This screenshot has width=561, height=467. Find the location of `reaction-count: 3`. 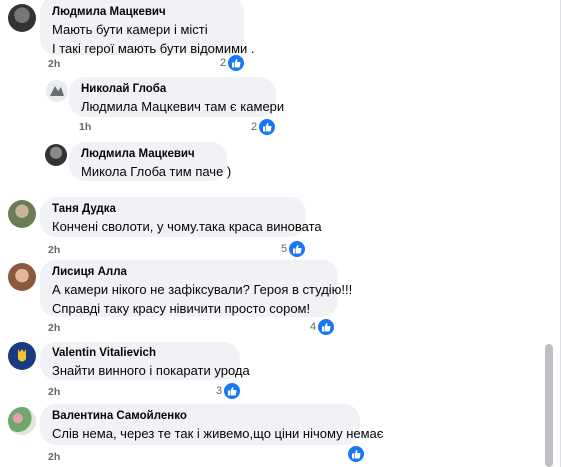

reaction-count: 3 is located at coordinates (228, 391).